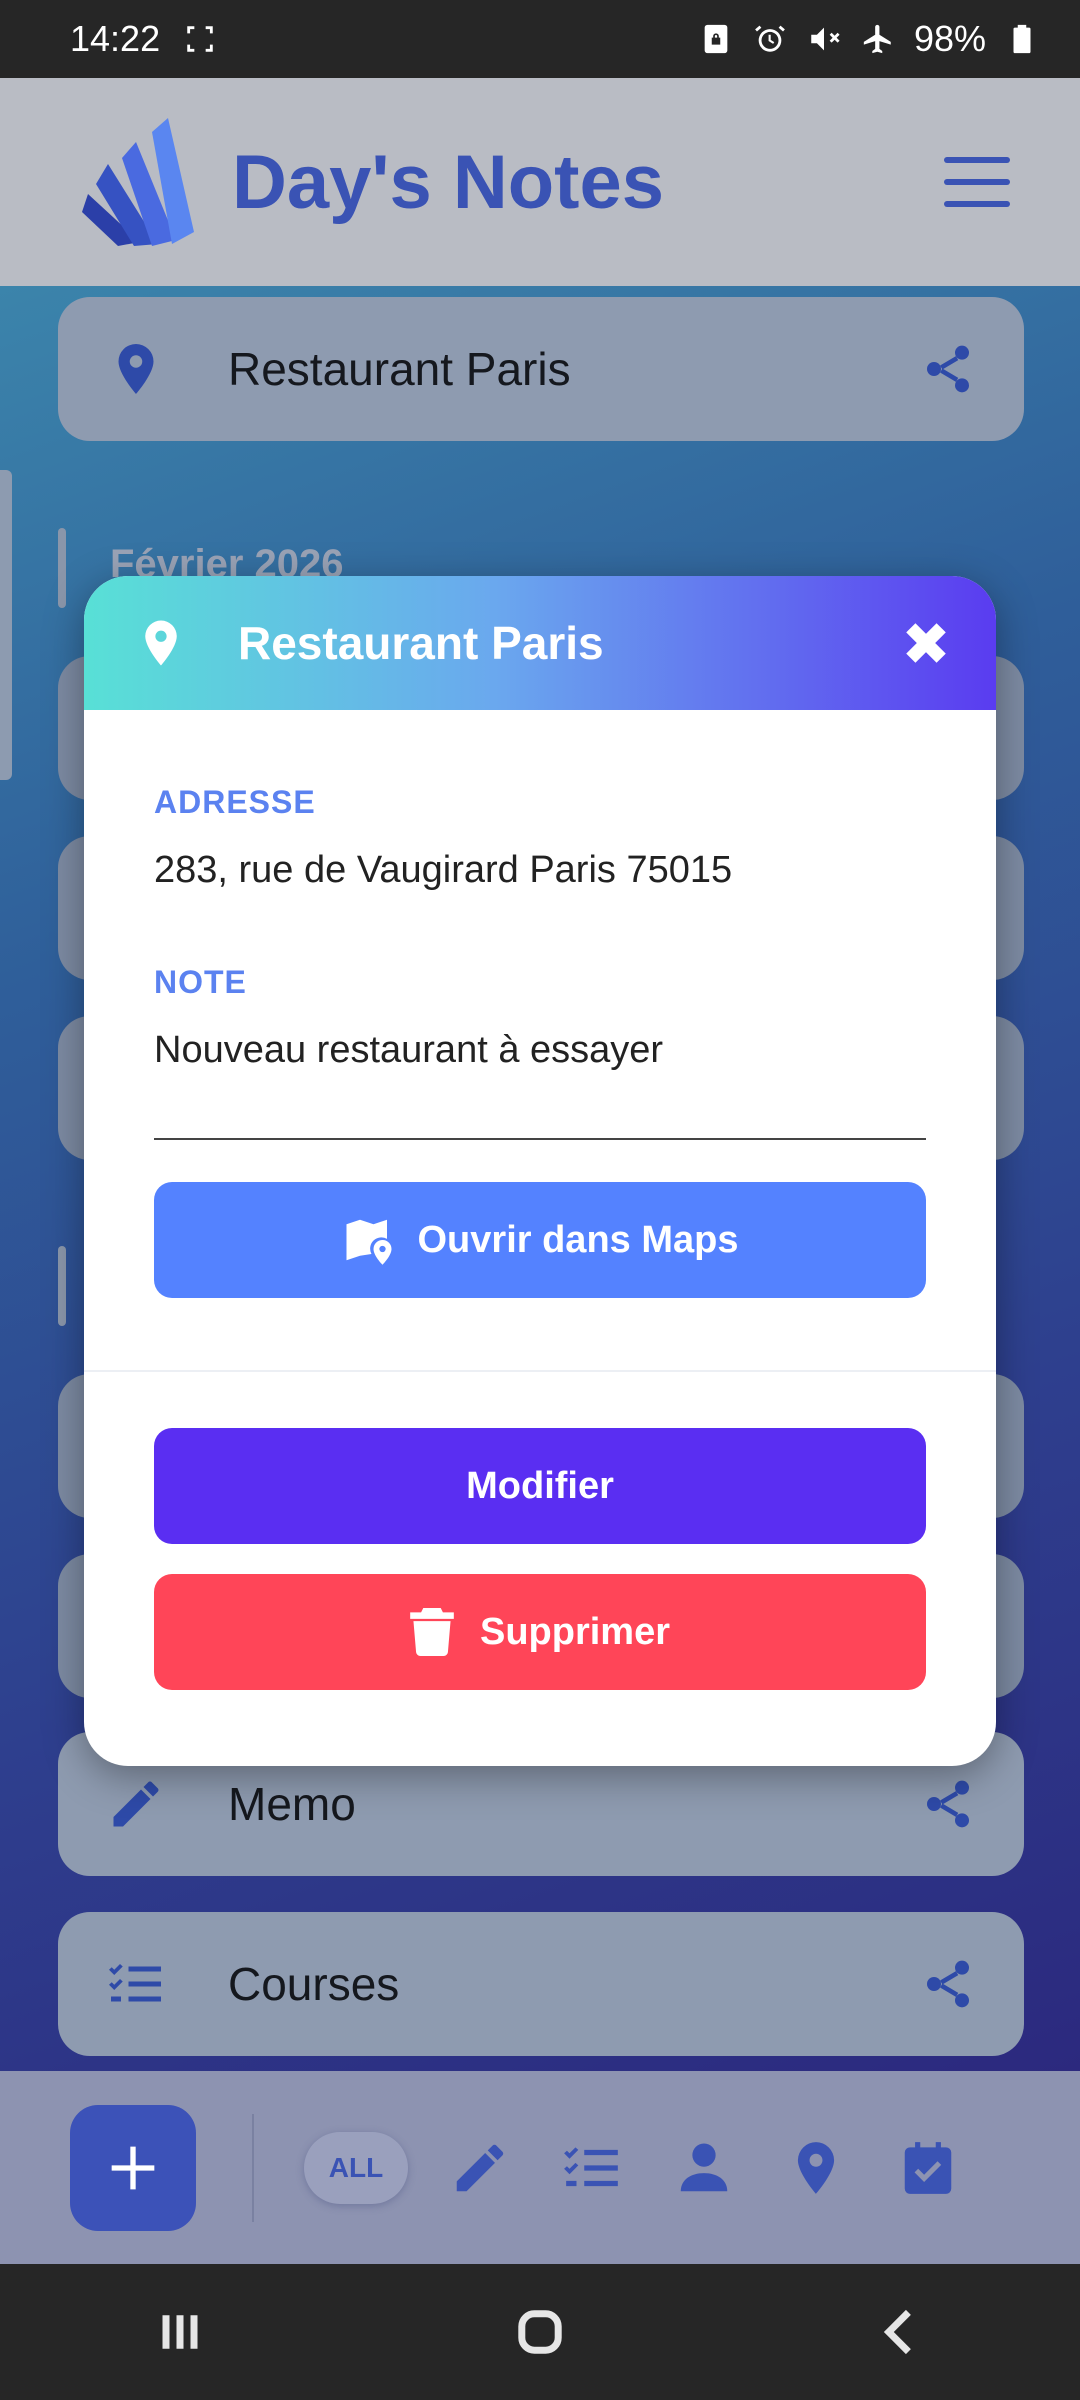  Describe the element at coordinates (200, 982) in the screenshot. I see `note-label: NOTE` at that location.